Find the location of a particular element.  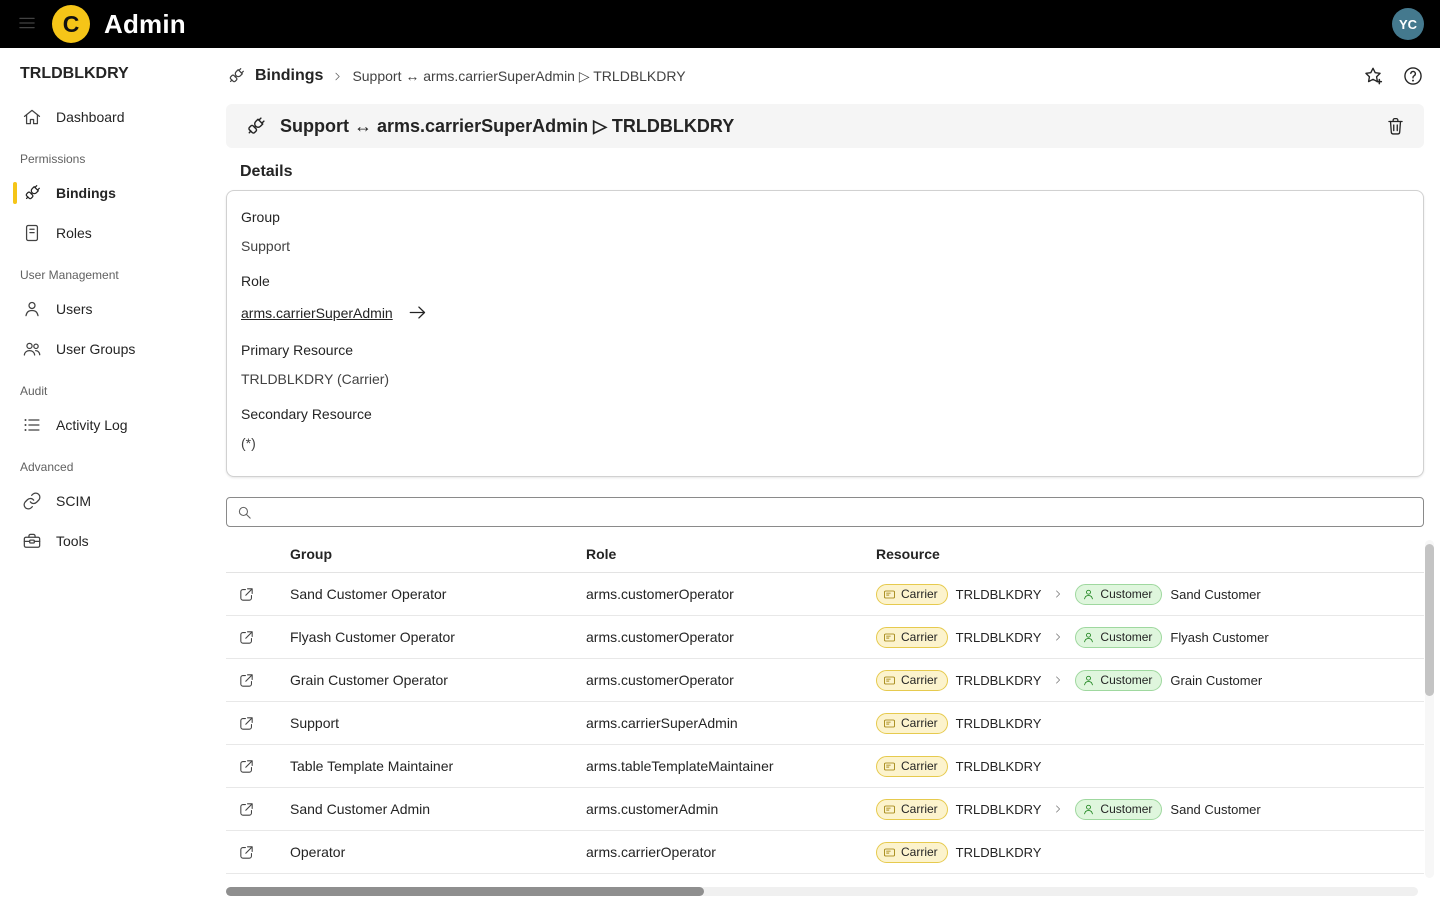

link-icon is located at coordinates (32, 501).